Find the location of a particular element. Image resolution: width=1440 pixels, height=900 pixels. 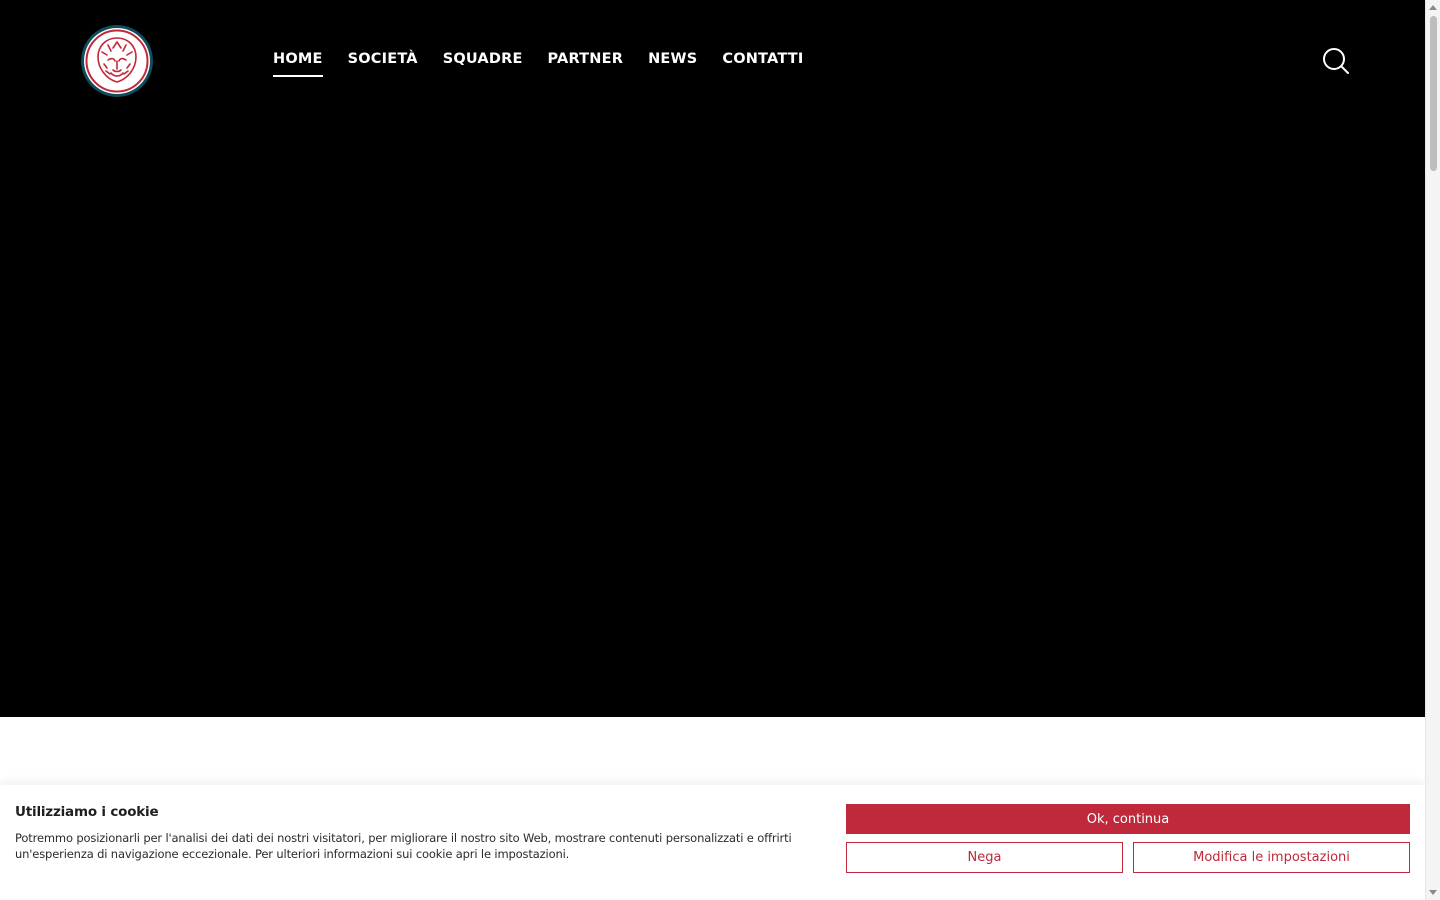

scroll-up-arrow-icon is located at coordinates (1433, 7).